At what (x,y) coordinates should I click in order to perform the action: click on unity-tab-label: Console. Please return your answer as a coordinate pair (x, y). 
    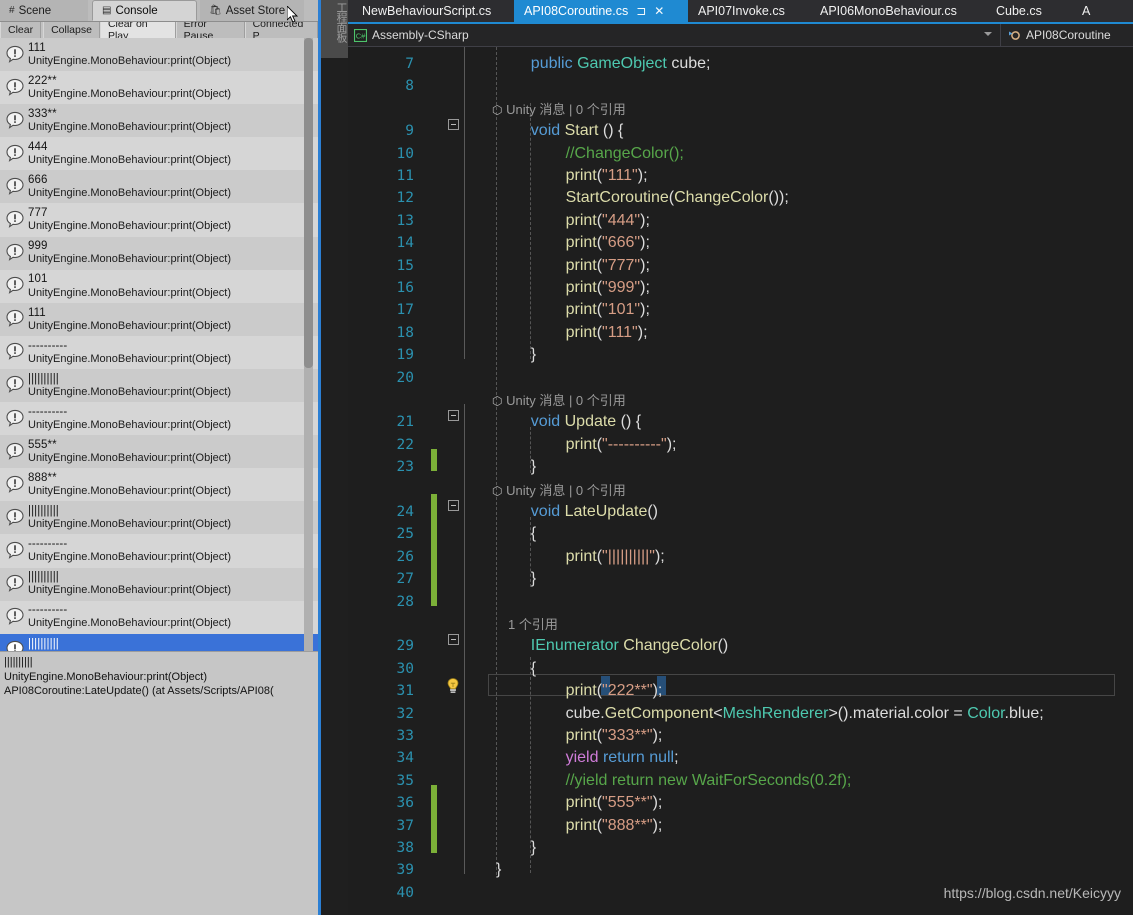
    Looking at the image, I should click on (136, 10).